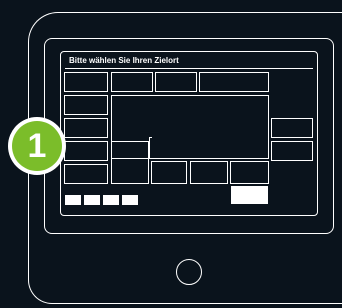  I want to click on step-badge: 1, so click(37, 146).